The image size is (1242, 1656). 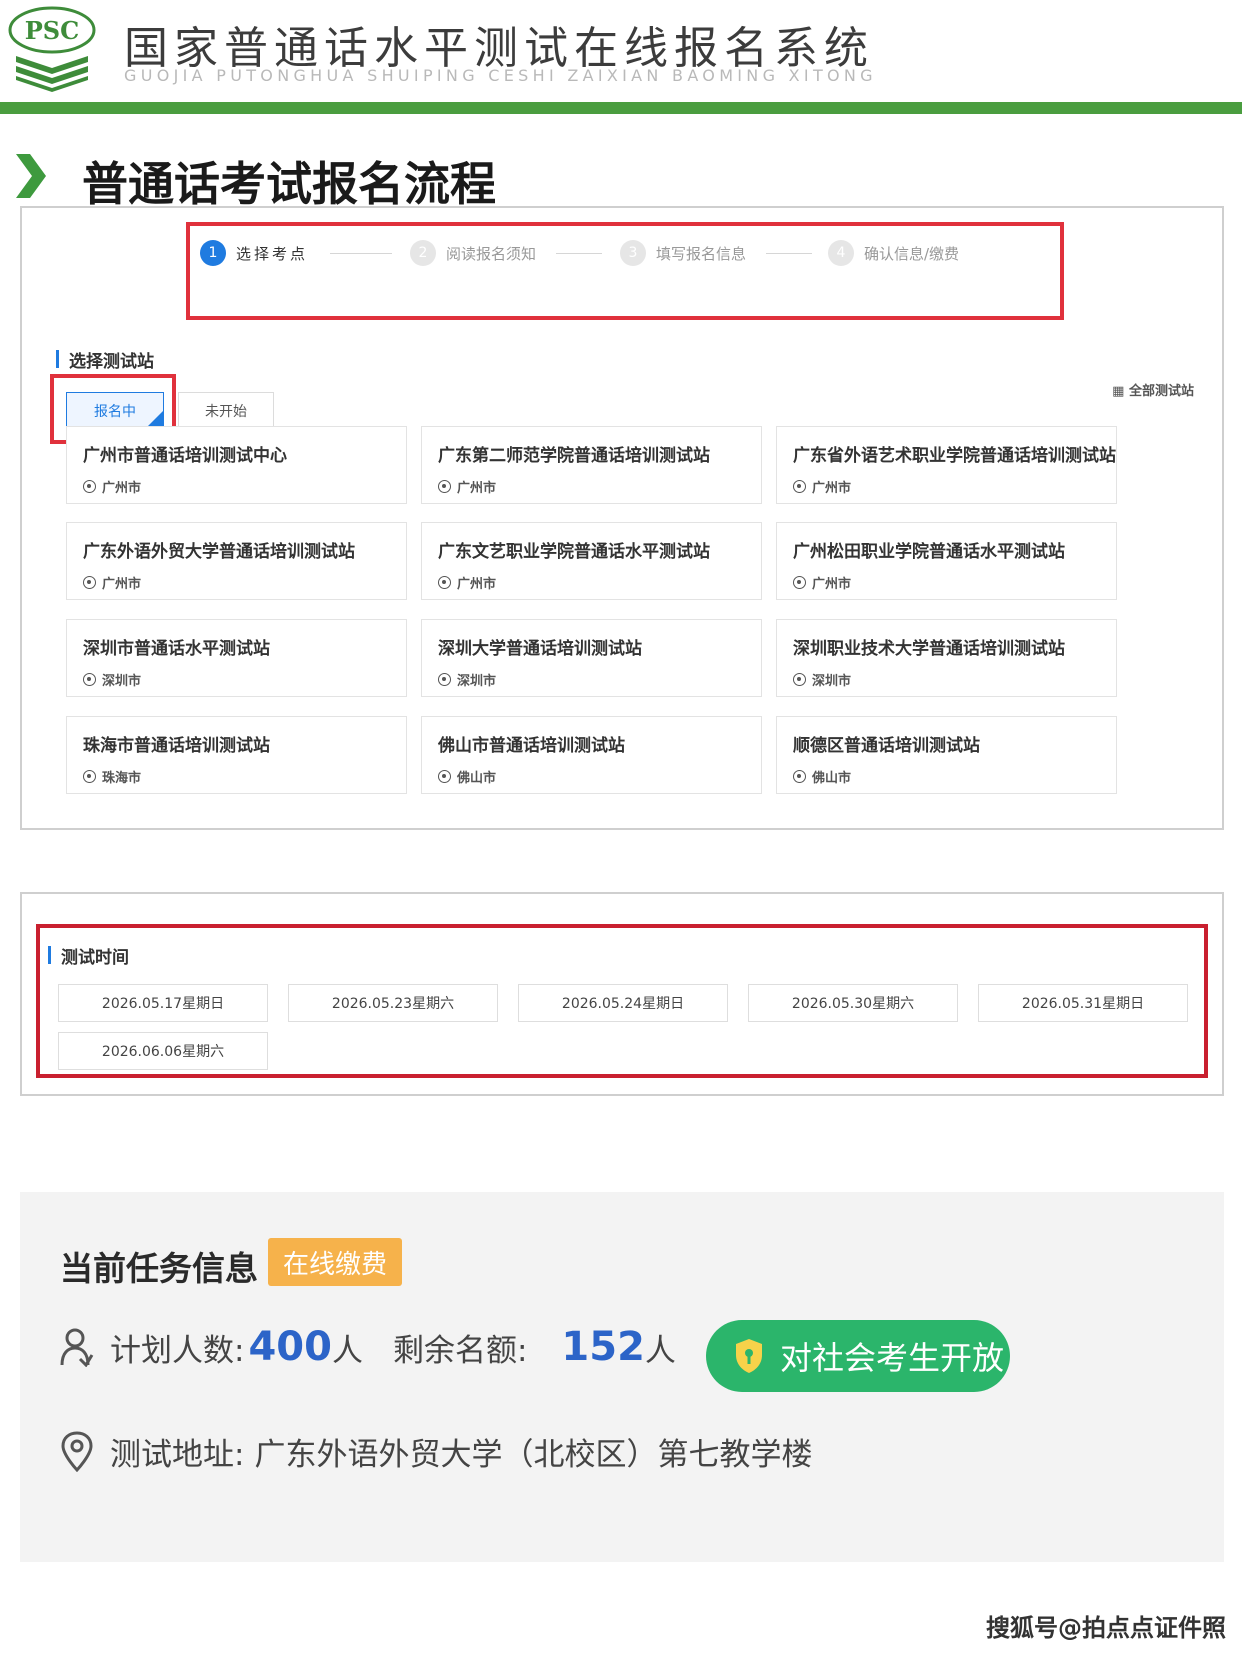 What do you see at coordinates (912, 253) in the screenshot?
I see `step-label: 确认信息/缴费` at bounding box center [912, 253].